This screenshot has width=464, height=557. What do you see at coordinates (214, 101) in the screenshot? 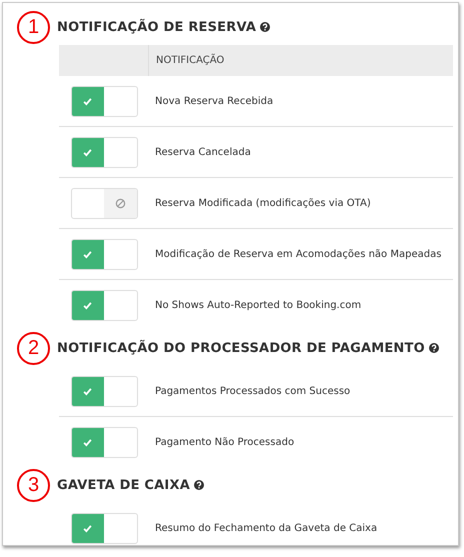
I see `notification-label: Nova Reserva Recebida` at bounding box center [214, 101].